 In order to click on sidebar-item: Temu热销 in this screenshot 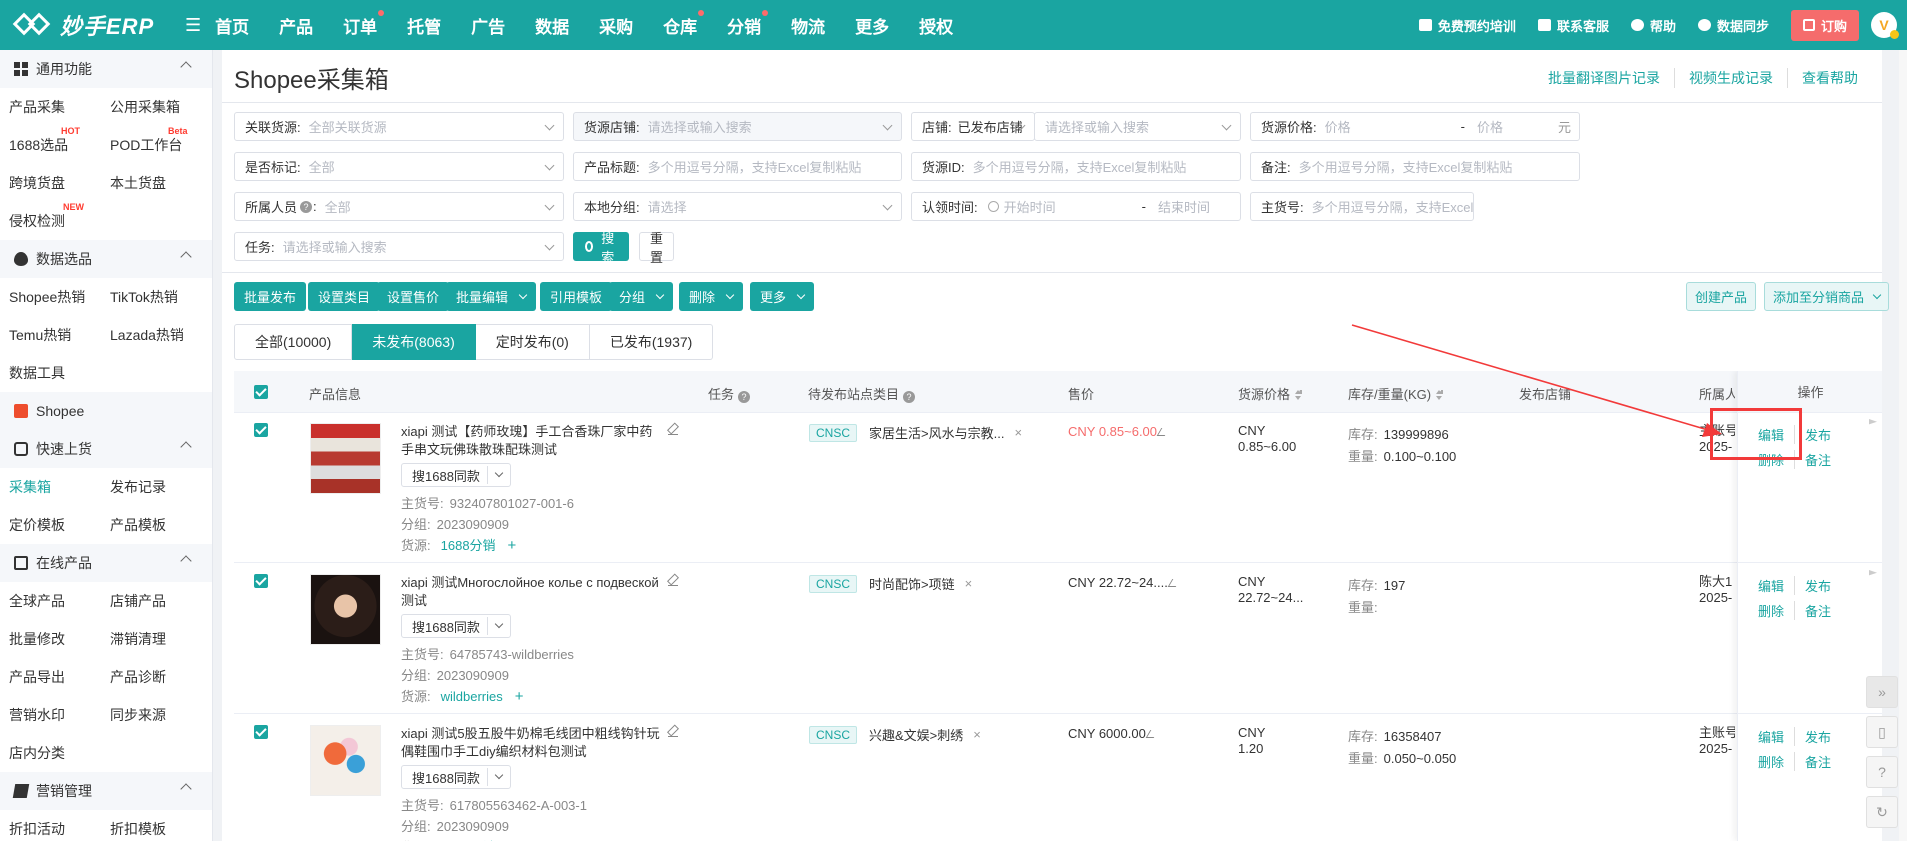, I will do `click(59, 335)`.